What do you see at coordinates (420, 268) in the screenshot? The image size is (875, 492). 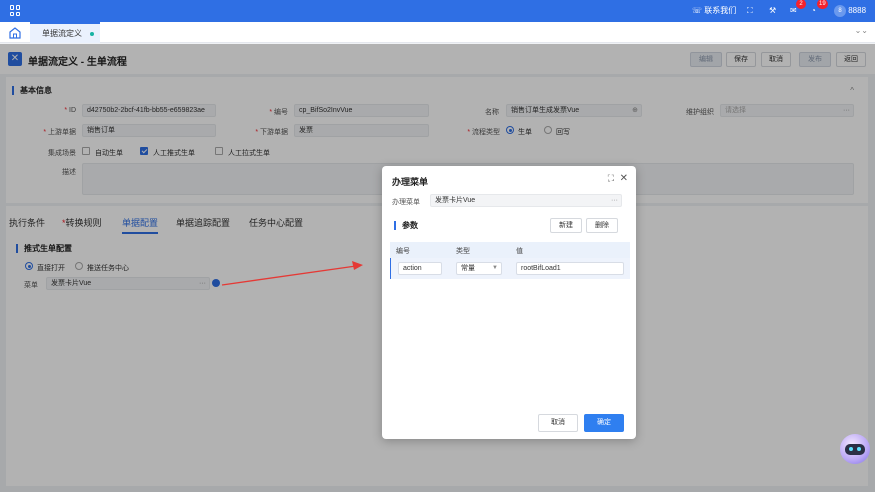 I see `param-code-input: action` at bounding box center [420, 268].